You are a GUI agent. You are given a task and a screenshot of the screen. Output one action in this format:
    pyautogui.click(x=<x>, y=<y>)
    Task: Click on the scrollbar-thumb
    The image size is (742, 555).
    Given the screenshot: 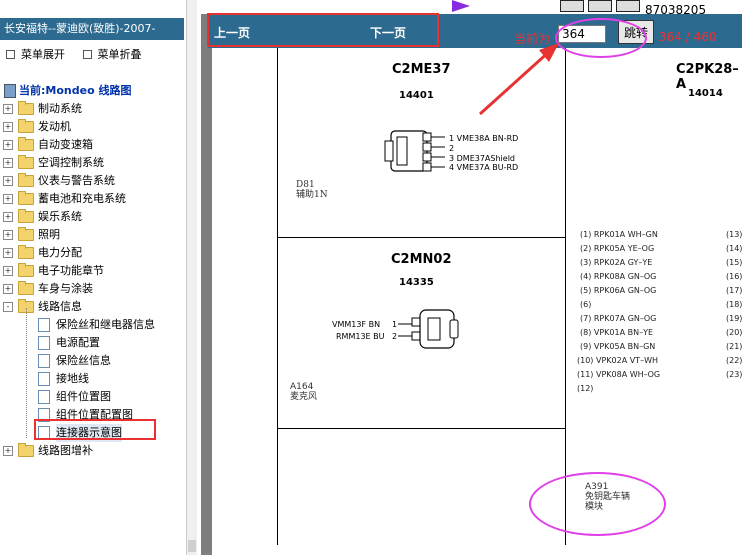 What is the action you would take?
    pyautogui.click(x=192, y=546)
    